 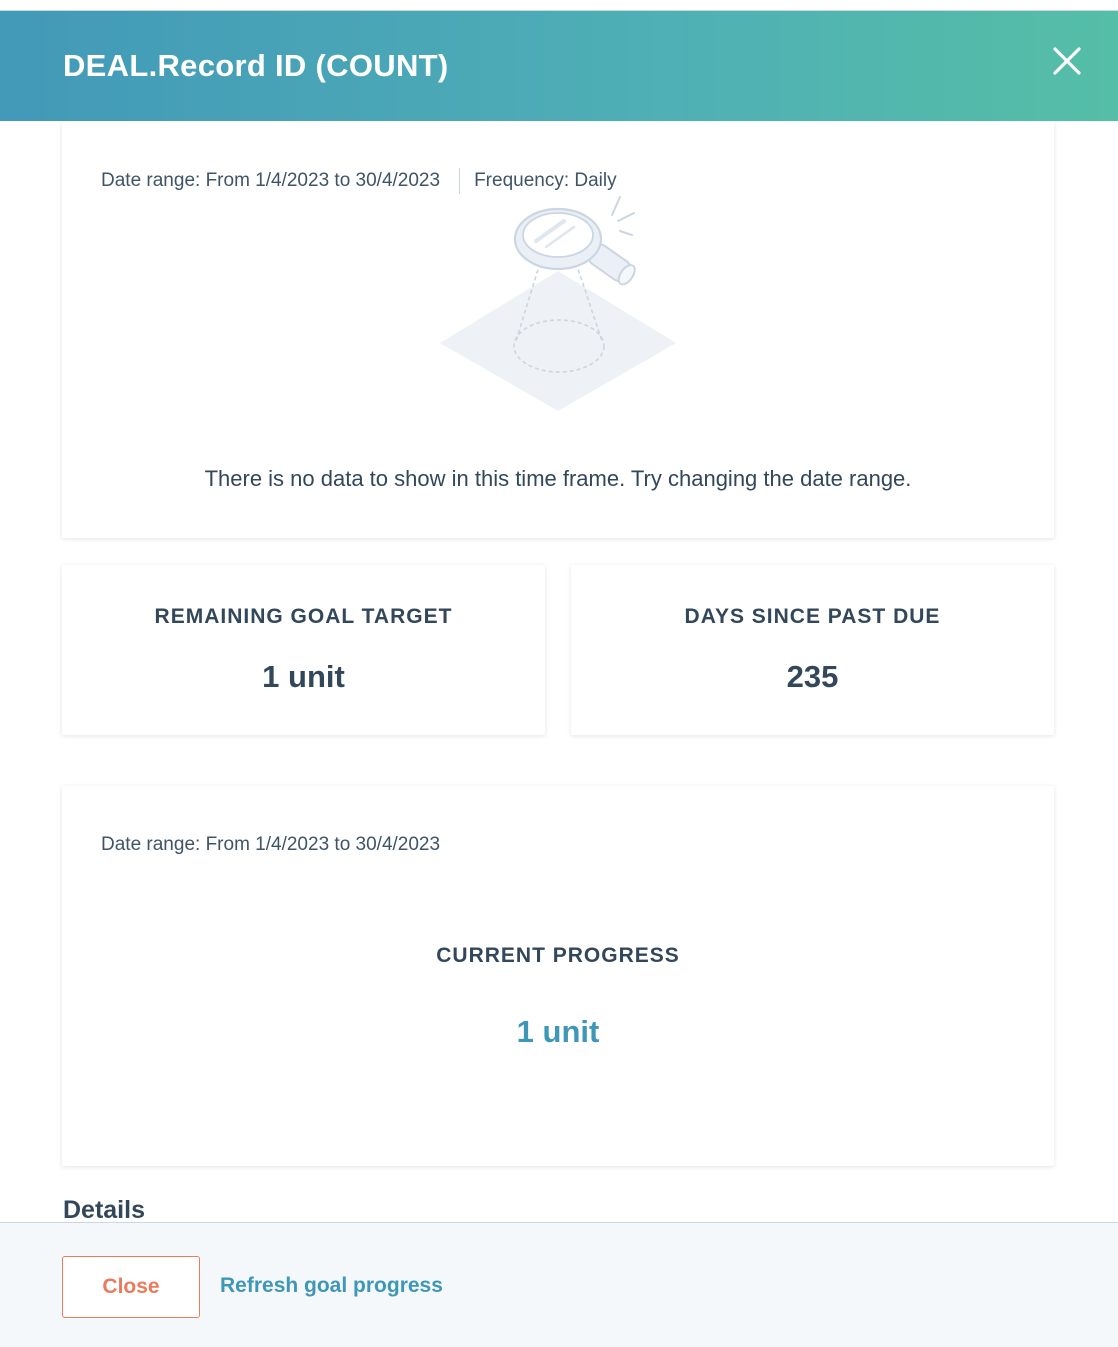 What do you see at coordinates (559, 5) in the screenshot?
I see `window-top-edge` at bounding box center [559, 5].